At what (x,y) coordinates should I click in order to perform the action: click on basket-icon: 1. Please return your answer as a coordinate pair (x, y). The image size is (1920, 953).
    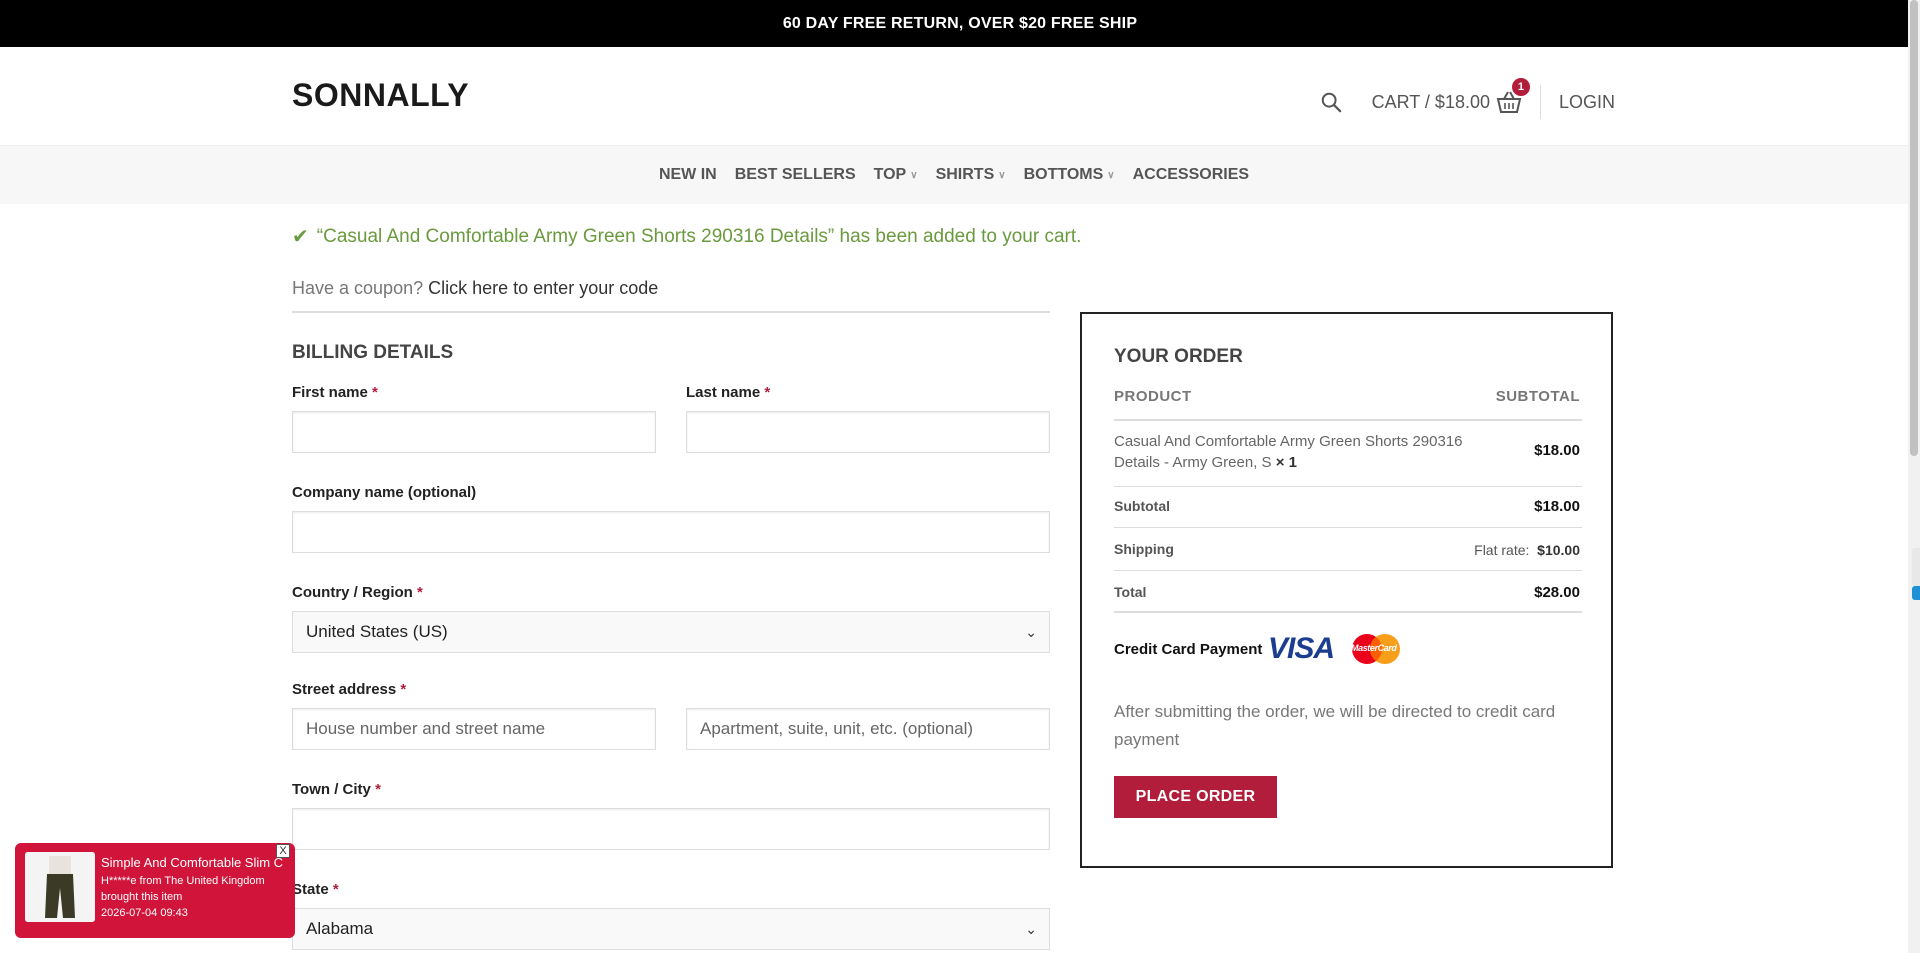
    Looking at the image, I should click on (1513, 96).